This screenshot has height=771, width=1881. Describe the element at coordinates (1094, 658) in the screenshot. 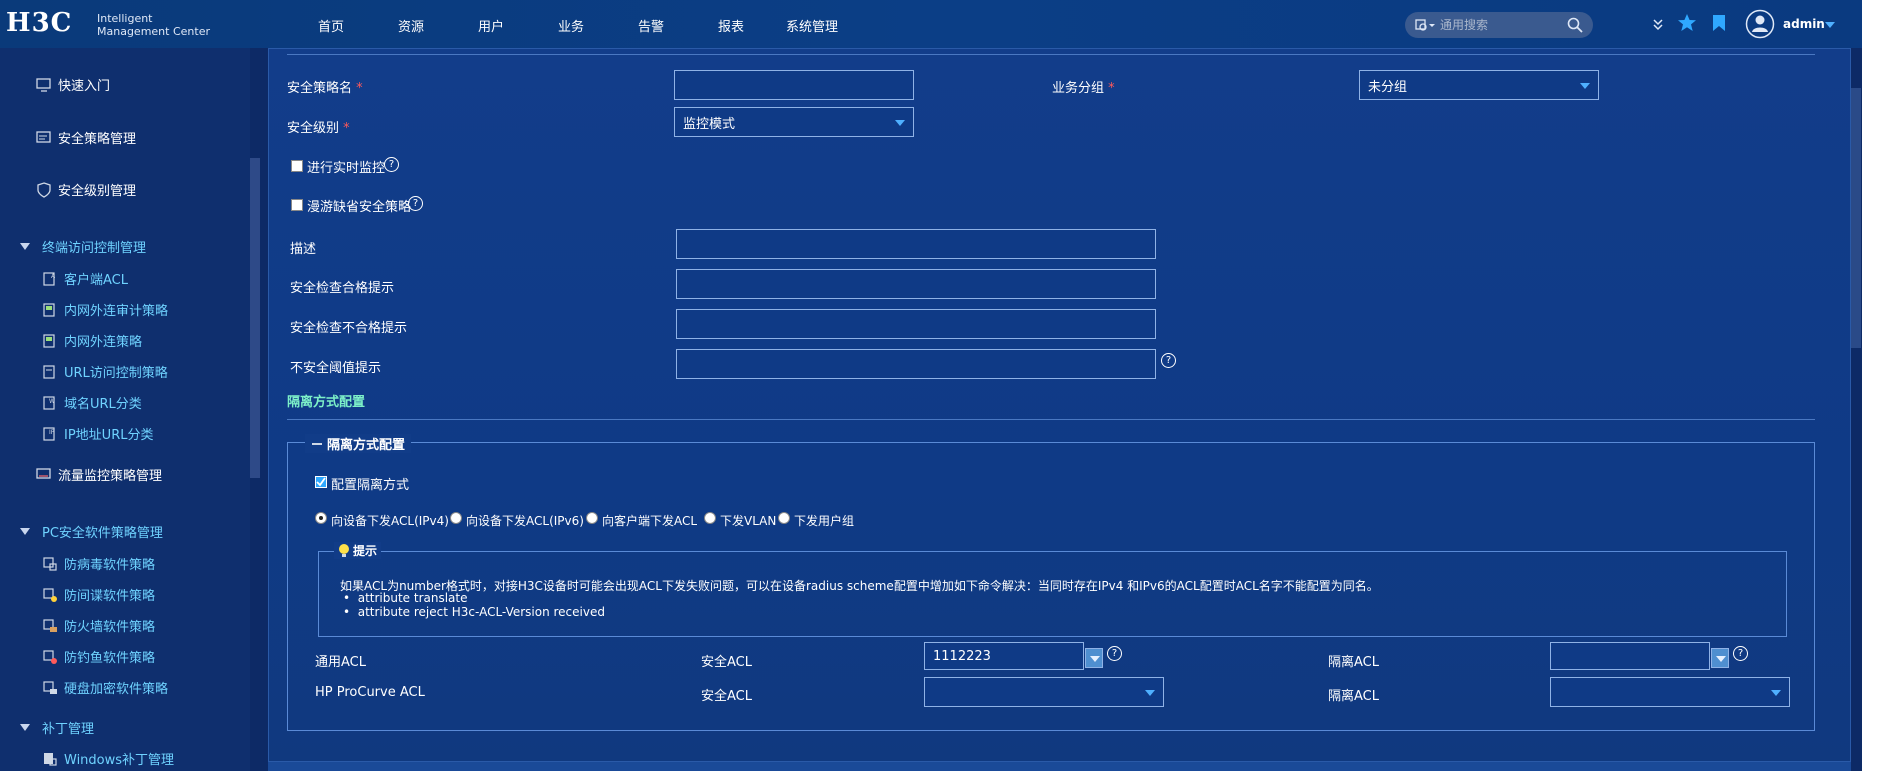

I see `secure-acl-dropdown-button` at that location.